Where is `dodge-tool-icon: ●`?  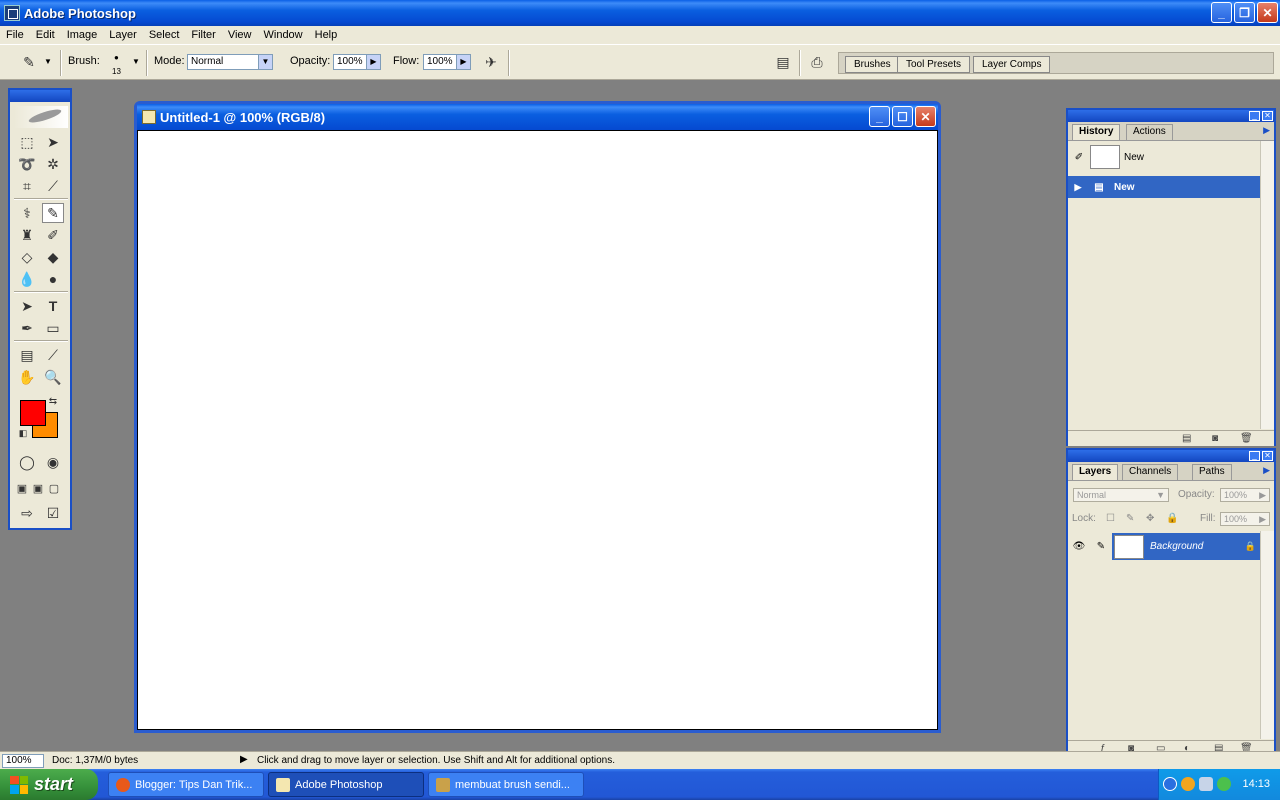
dodge-tool-icon: ● is located at coordinates (53, 279).